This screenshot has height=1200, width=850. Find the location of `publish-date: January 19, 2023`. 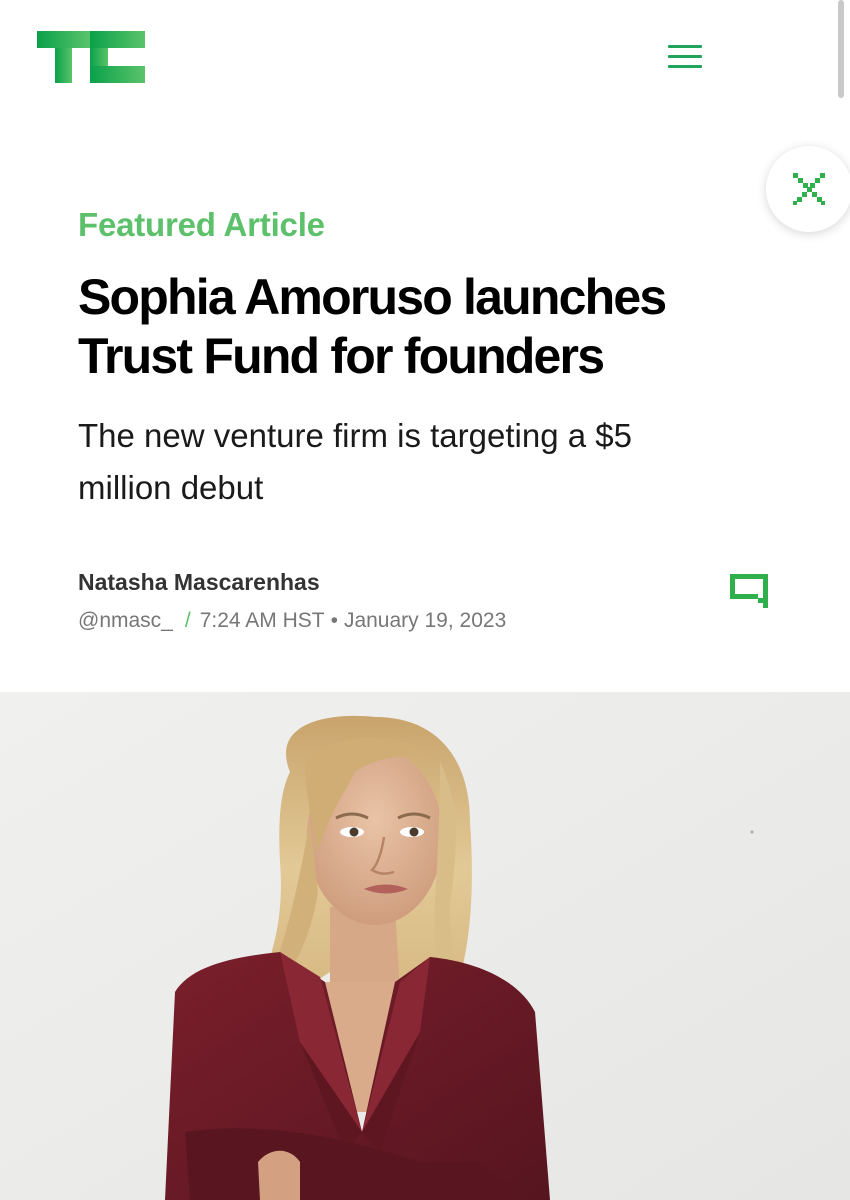

publish-date: January 19, 2023 is located at coordinates (425, 620).